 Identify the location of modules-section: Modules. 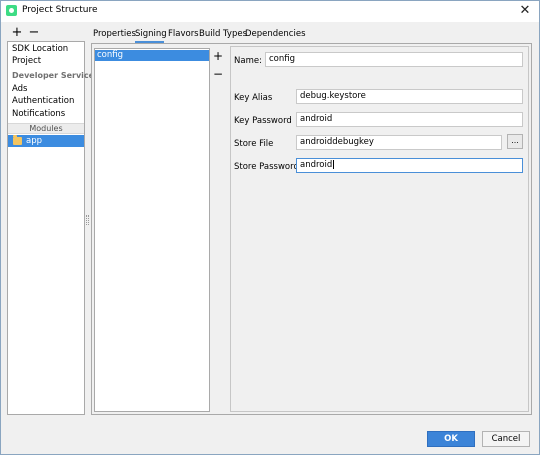
(46, 128).